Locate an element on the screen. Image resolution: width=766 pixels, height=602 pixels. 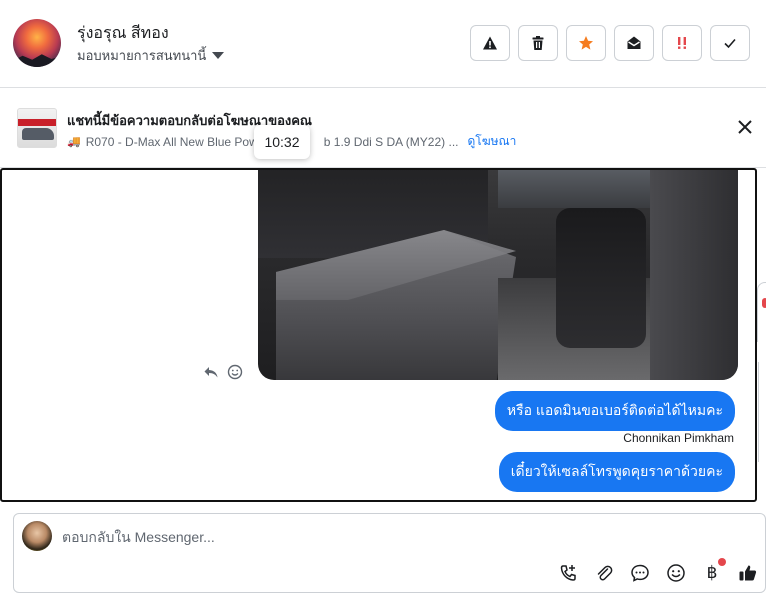
reply-input is located at coordinates (312, 537).